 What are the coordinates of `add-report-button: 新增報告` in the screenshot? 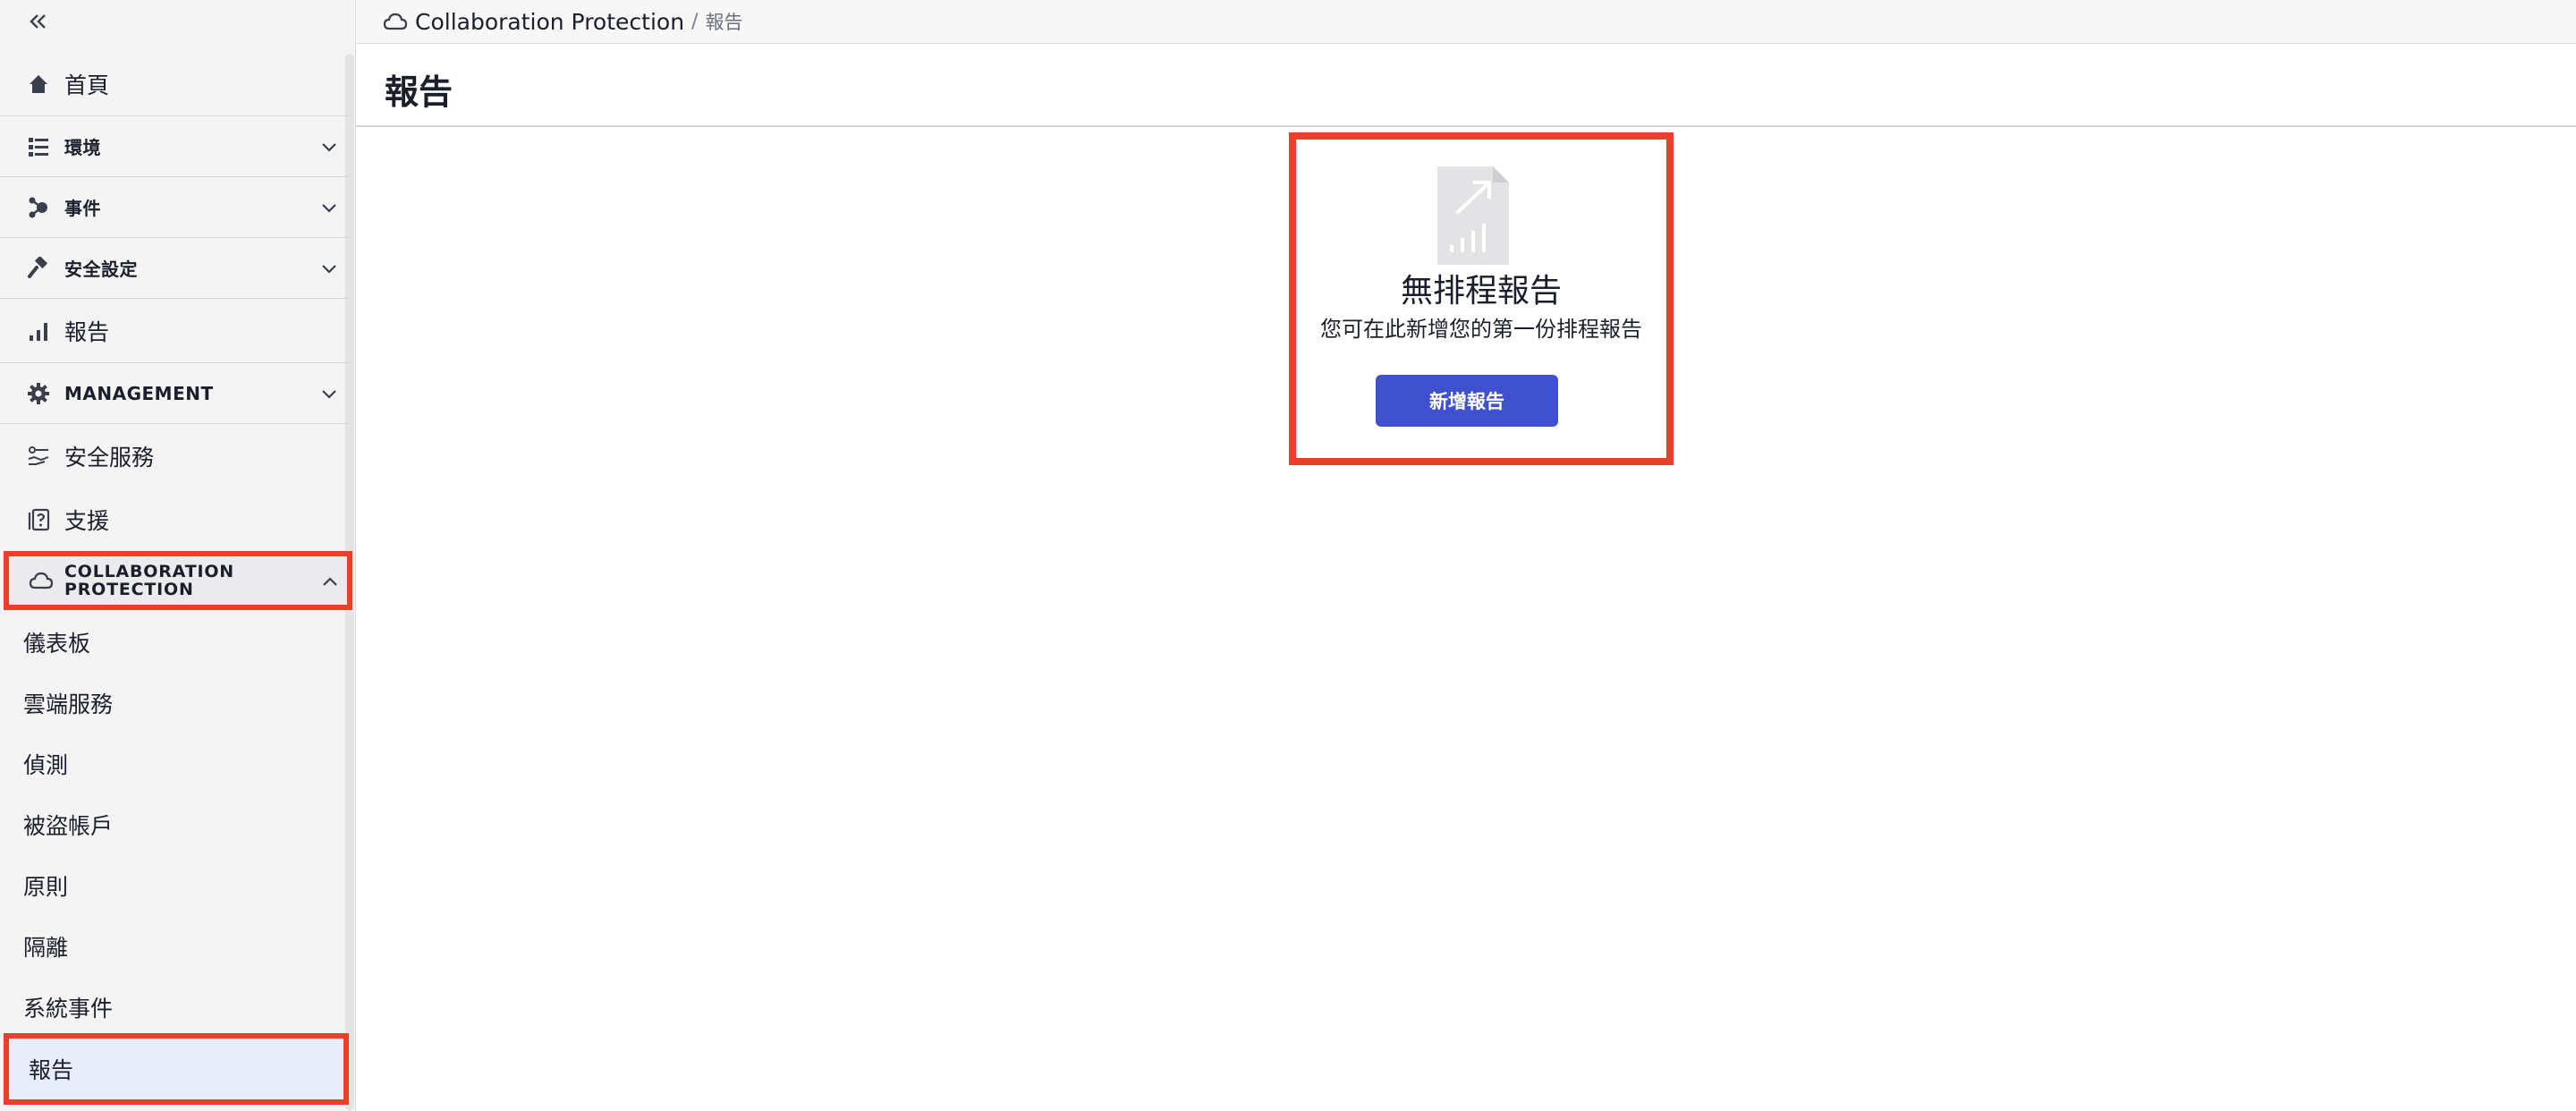 It's located at (1467, 401).